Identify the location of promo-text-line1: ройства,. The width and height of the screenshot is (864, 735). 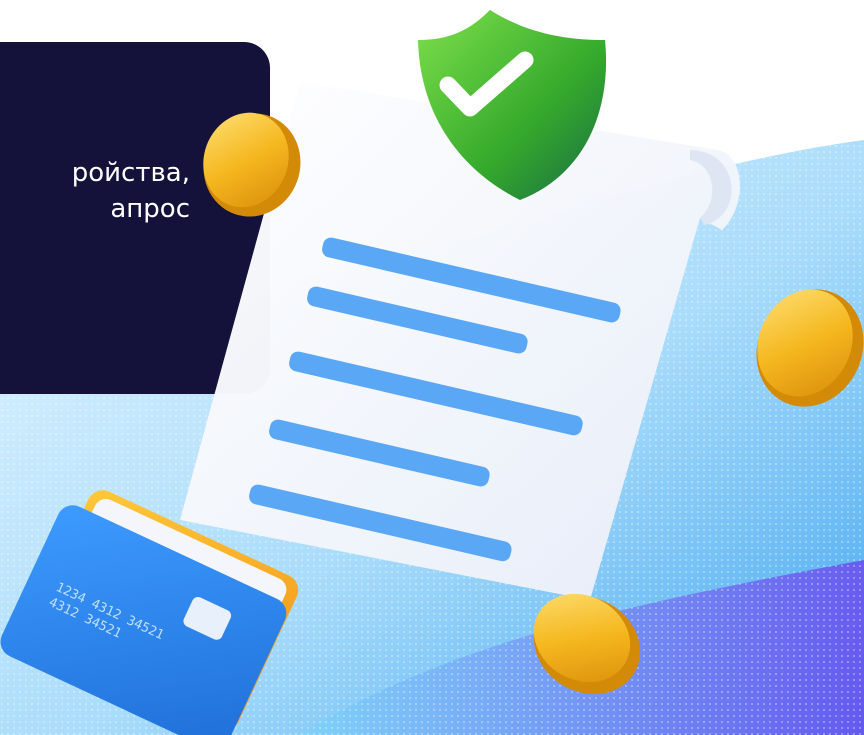
(130, 173).